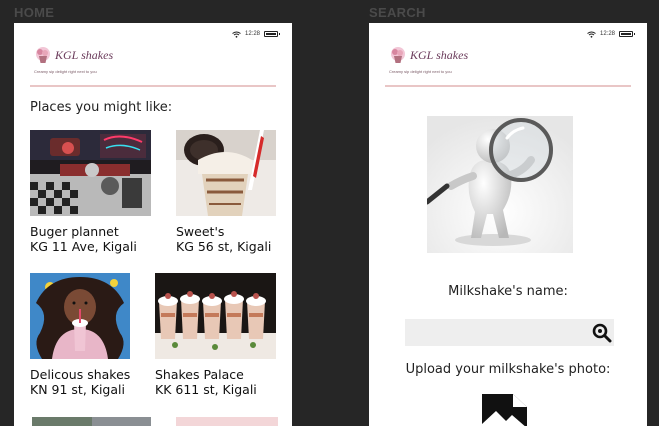 The height and width of the screenshot is (426, 659). I want to click on place-name: Sweet's, so click(200, 231).